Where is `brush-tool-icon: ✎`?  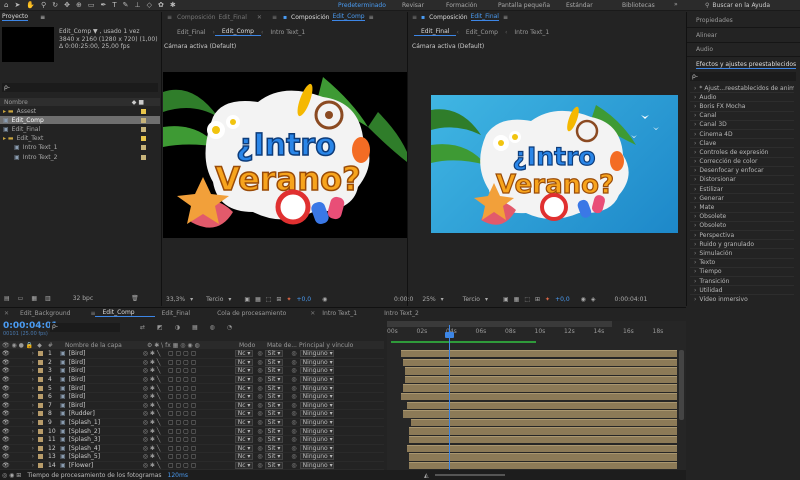 brush-tool-icon: ✎ is located at coordinates (126, 5).